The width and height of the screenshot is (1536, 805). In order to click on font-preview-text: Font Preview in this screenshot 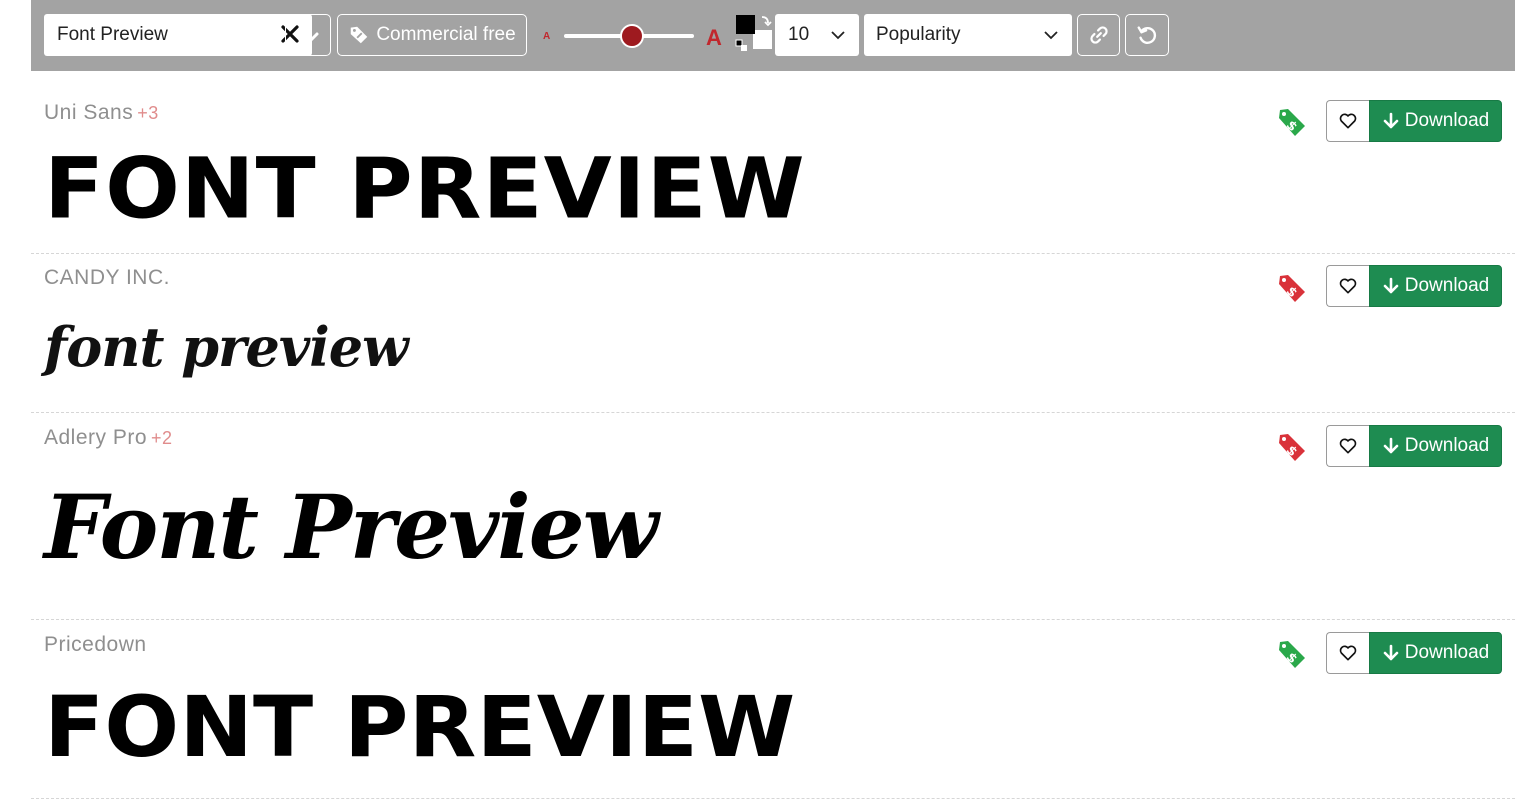, I will do `click(351, 527)`.